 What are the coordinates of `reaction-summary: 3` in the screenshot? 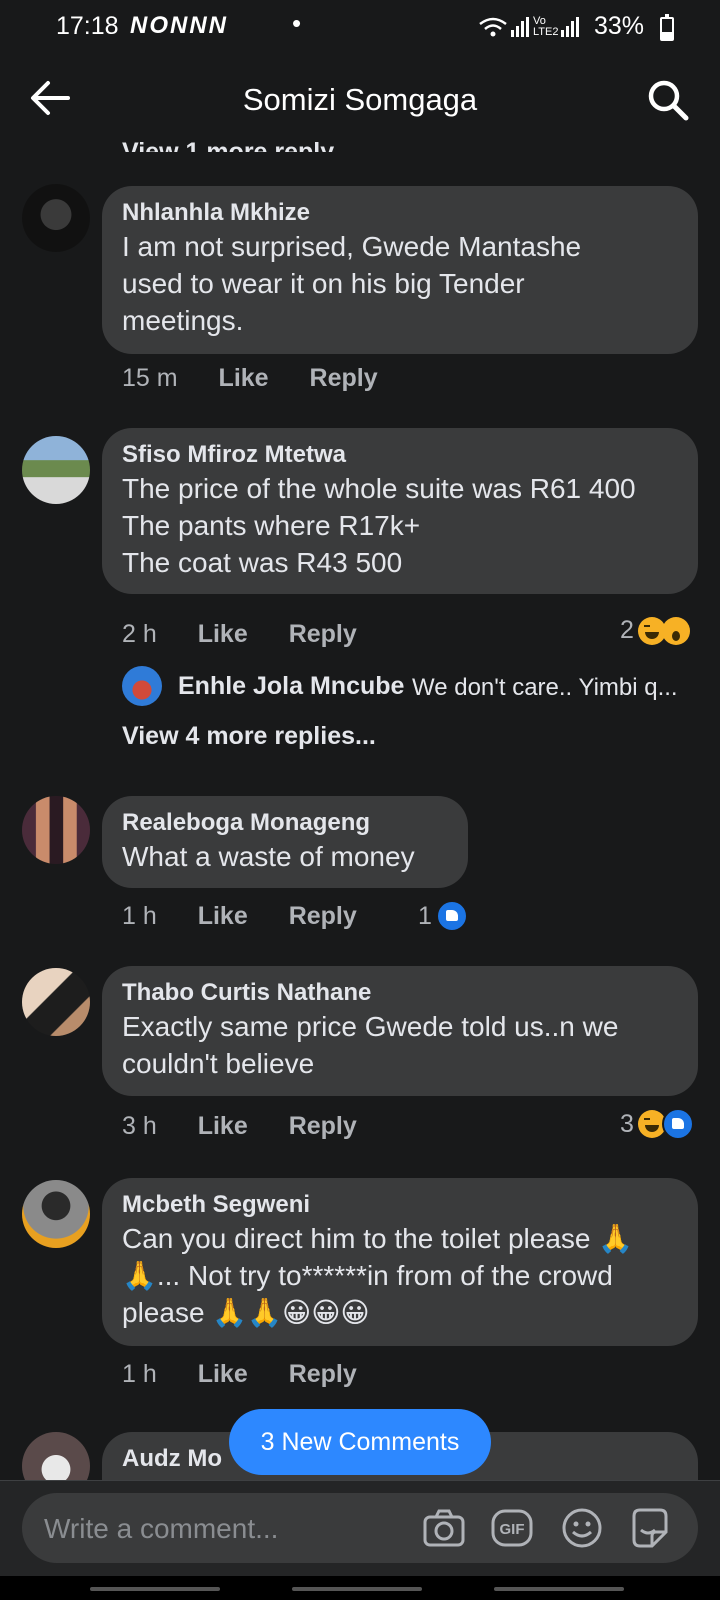 It's located at (657, 1124).